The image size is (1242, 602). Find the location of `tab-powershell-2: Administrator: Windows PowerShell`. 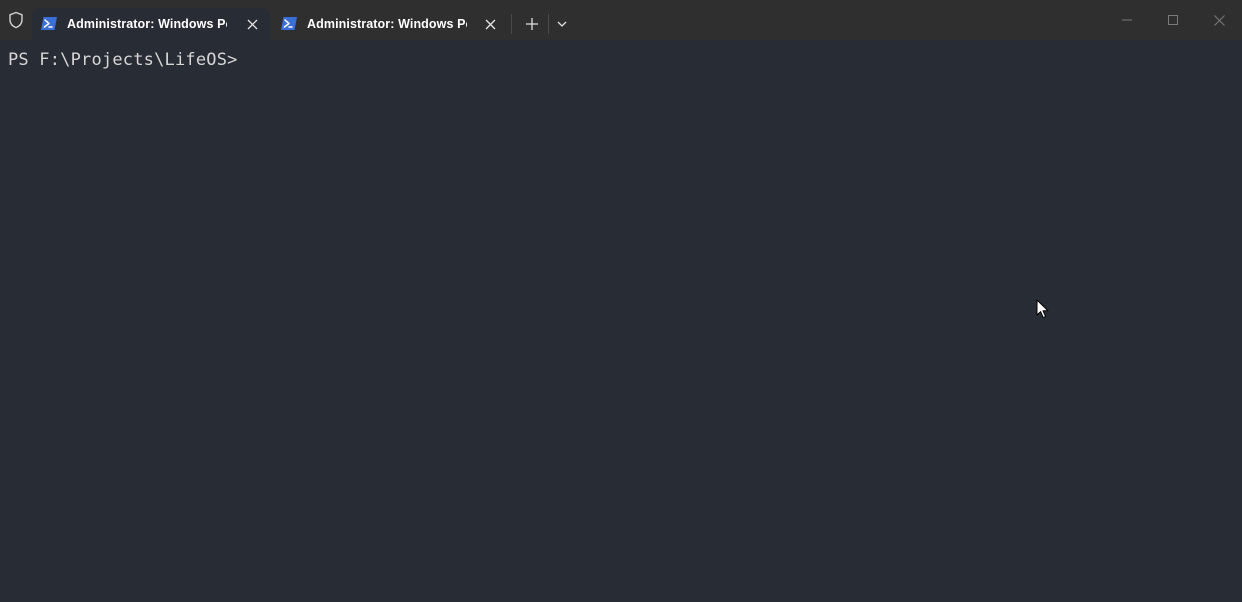

tab-powershell-2: Administrator: Windows PowerShell is located at coordinates (390, 24).